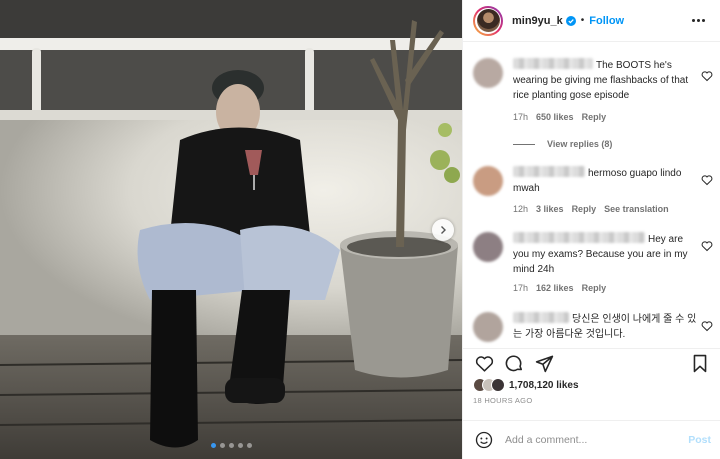  I want to click on comment-time: 12h, so click(521, 209).